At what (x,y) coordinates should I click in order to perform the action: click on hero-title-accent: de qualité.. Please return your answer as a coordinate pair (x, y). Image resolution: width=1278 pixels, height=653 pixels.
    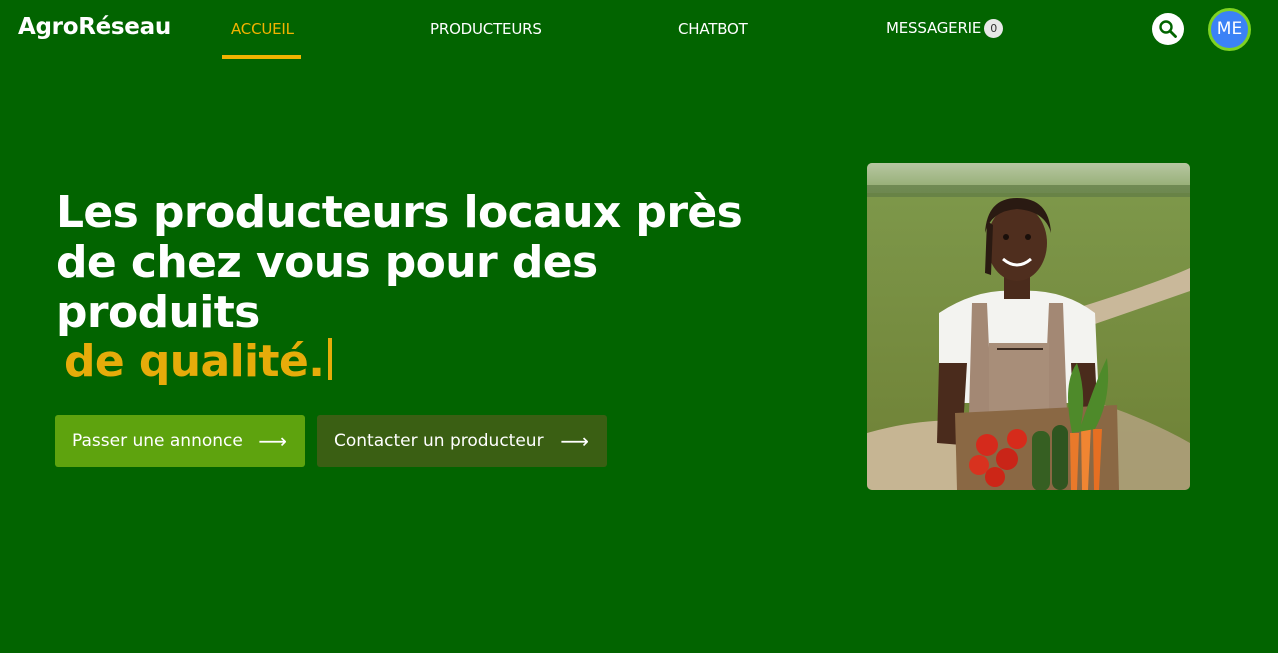
    Looking at the image, I should click on (198, 361).